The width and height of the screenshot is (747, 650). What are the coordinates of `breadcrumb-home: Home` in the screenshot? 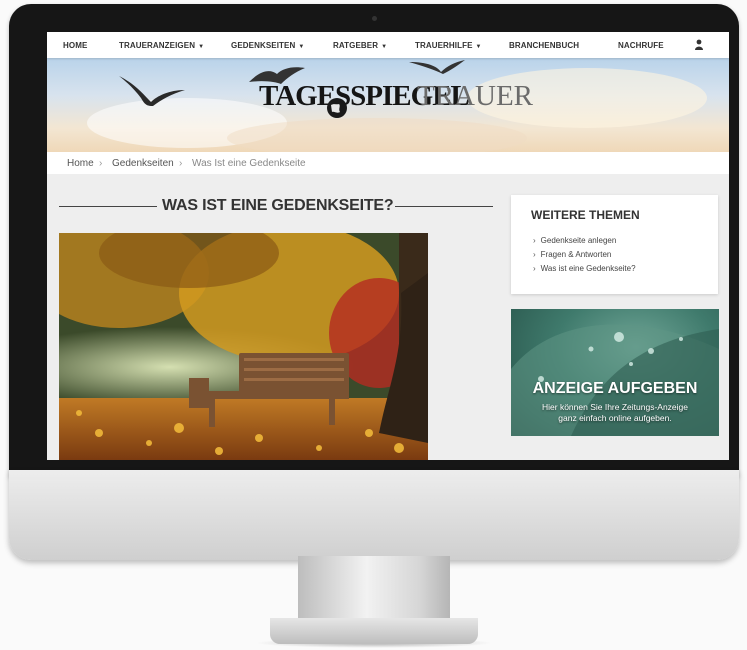 It's located at (80, 163).